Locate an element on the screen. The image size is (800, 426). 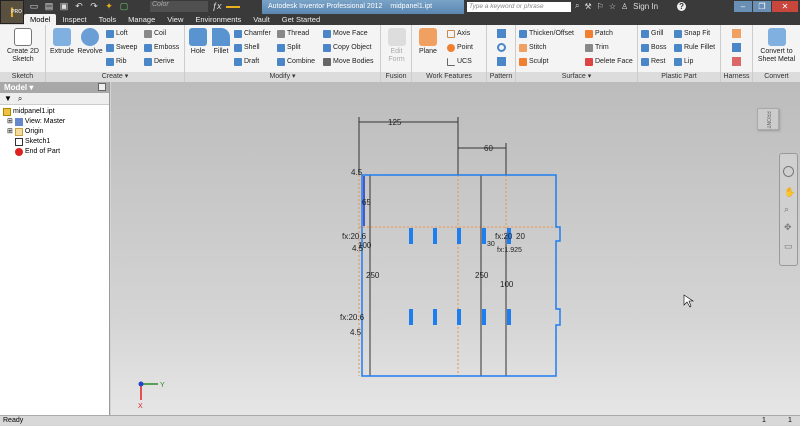
patch-button: Patch is located at coordinates (599, 33).